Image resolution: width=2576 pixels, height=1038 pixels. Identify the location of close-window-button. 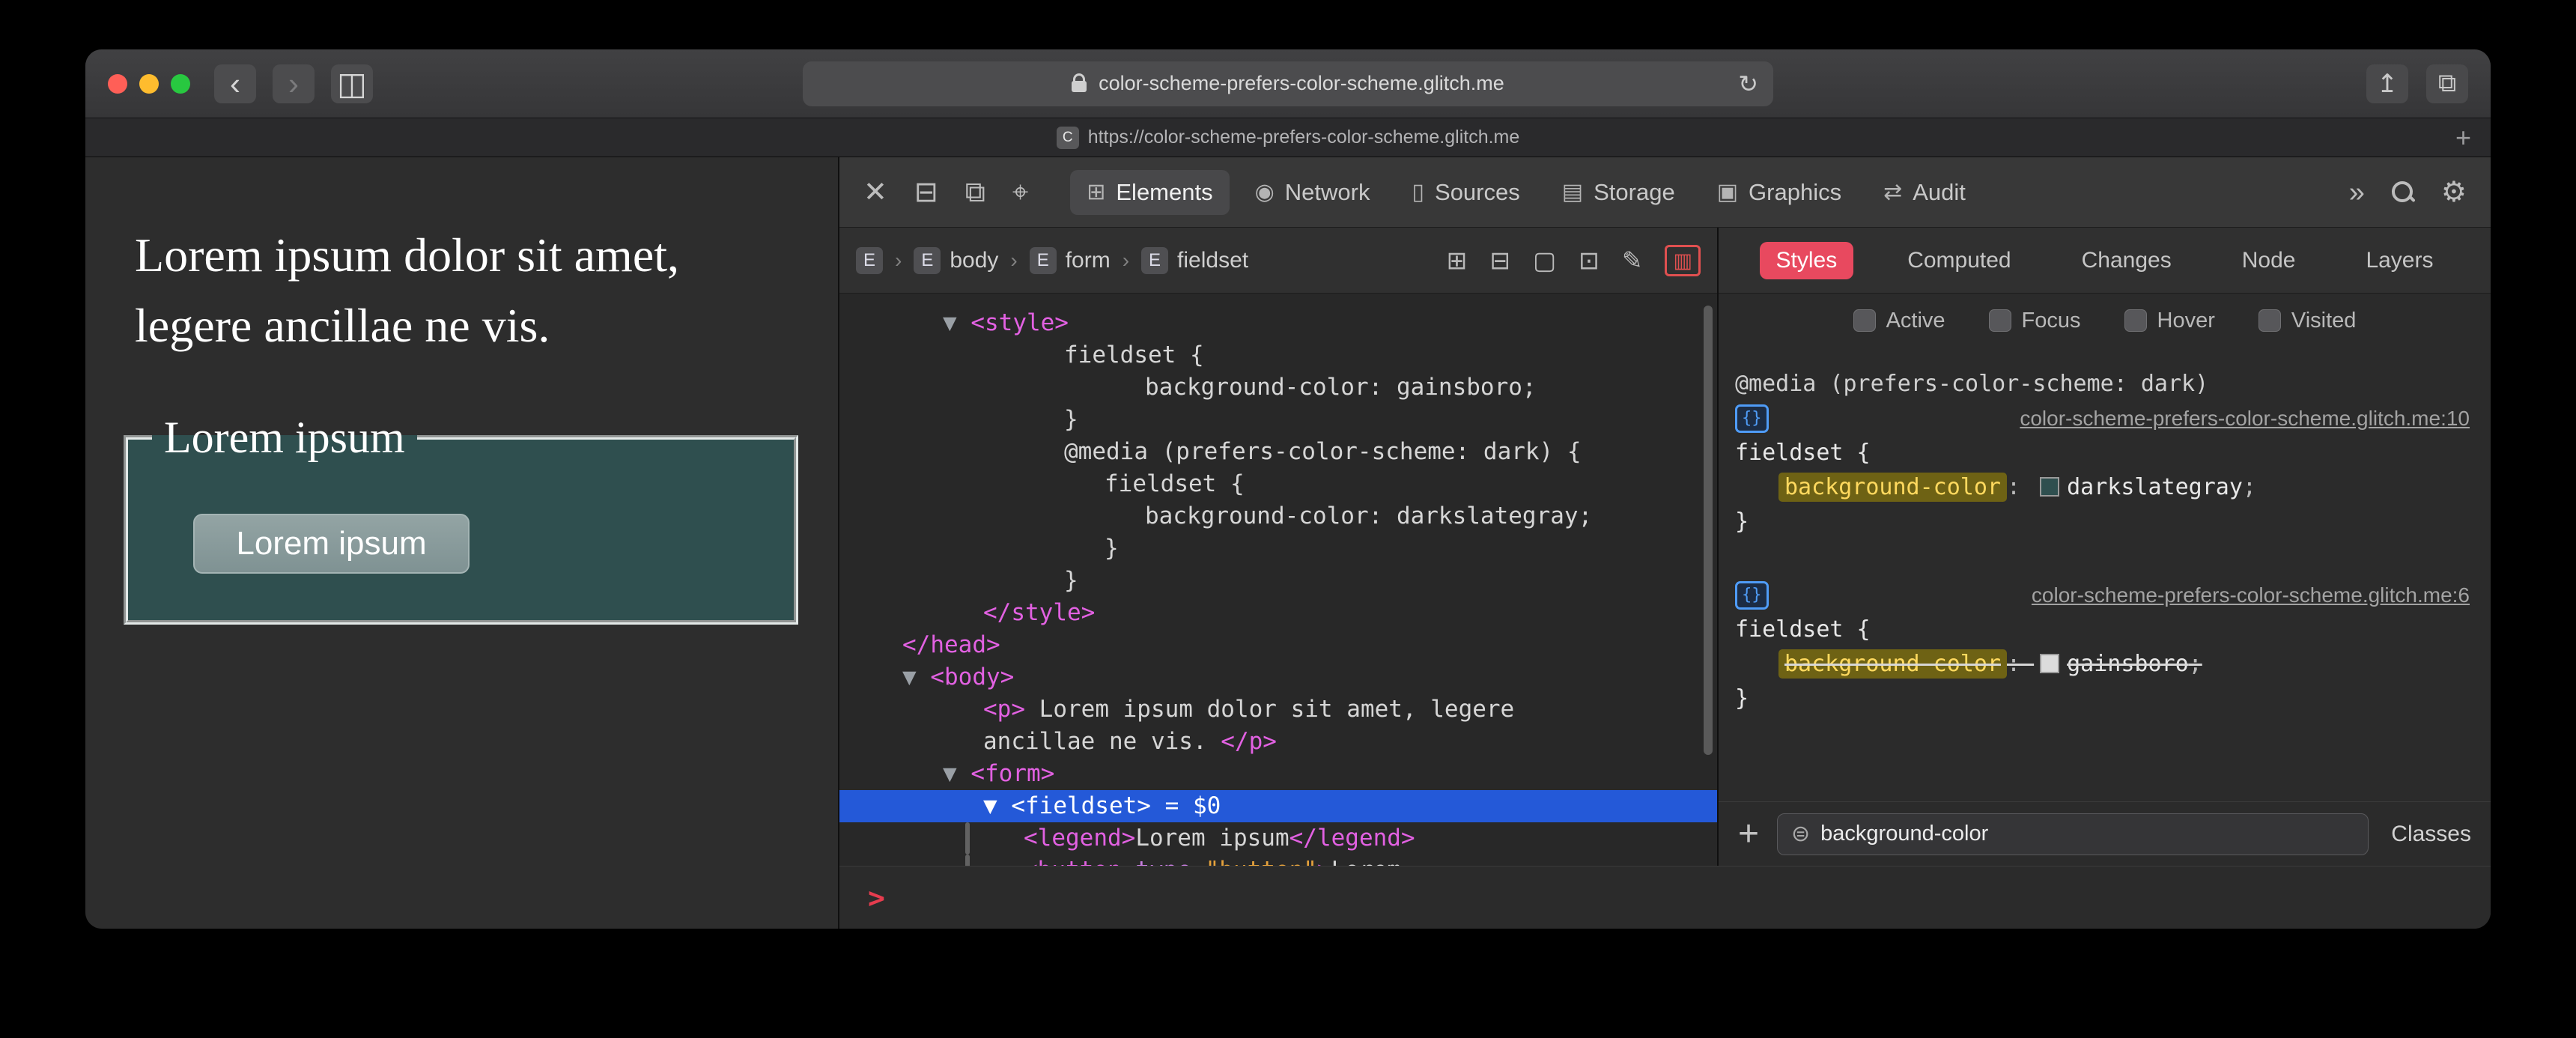
(117, 83).